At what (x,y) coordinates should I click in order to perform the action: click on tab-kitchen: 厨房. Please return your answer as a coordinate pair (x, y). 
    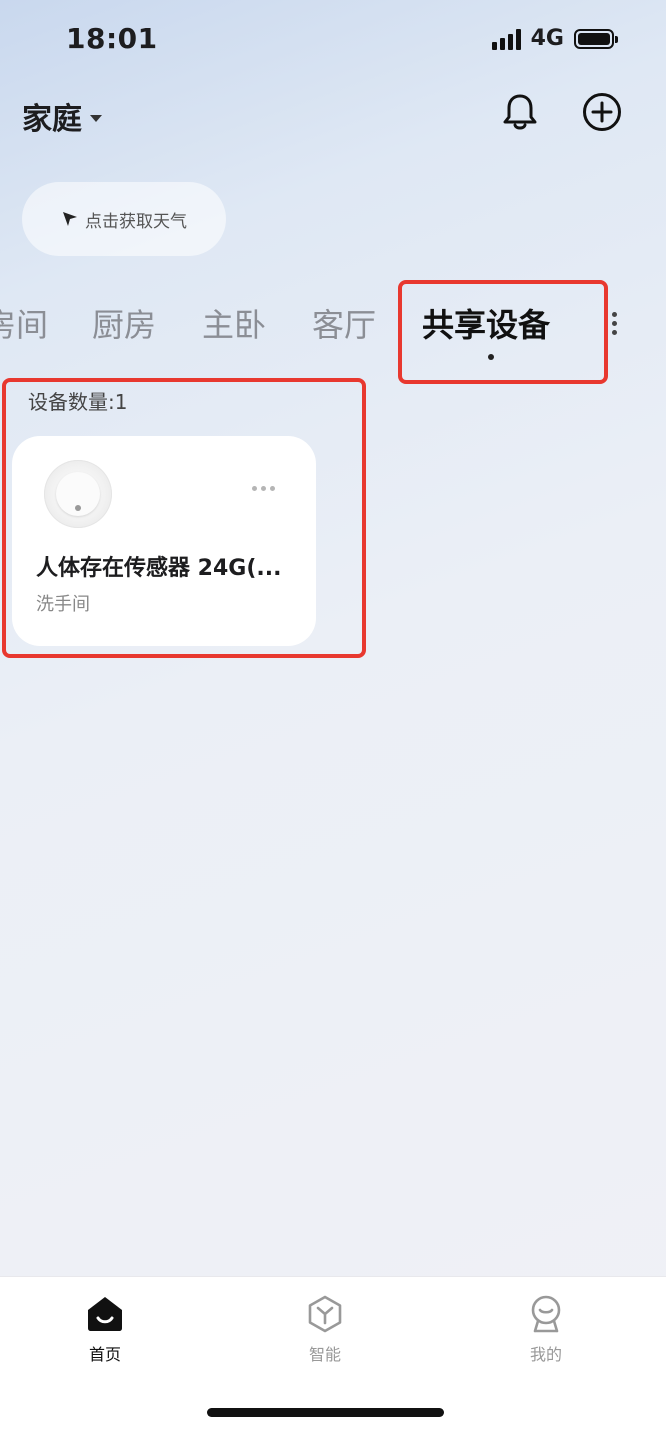
    Looking at the image, I should click on (124, 323).